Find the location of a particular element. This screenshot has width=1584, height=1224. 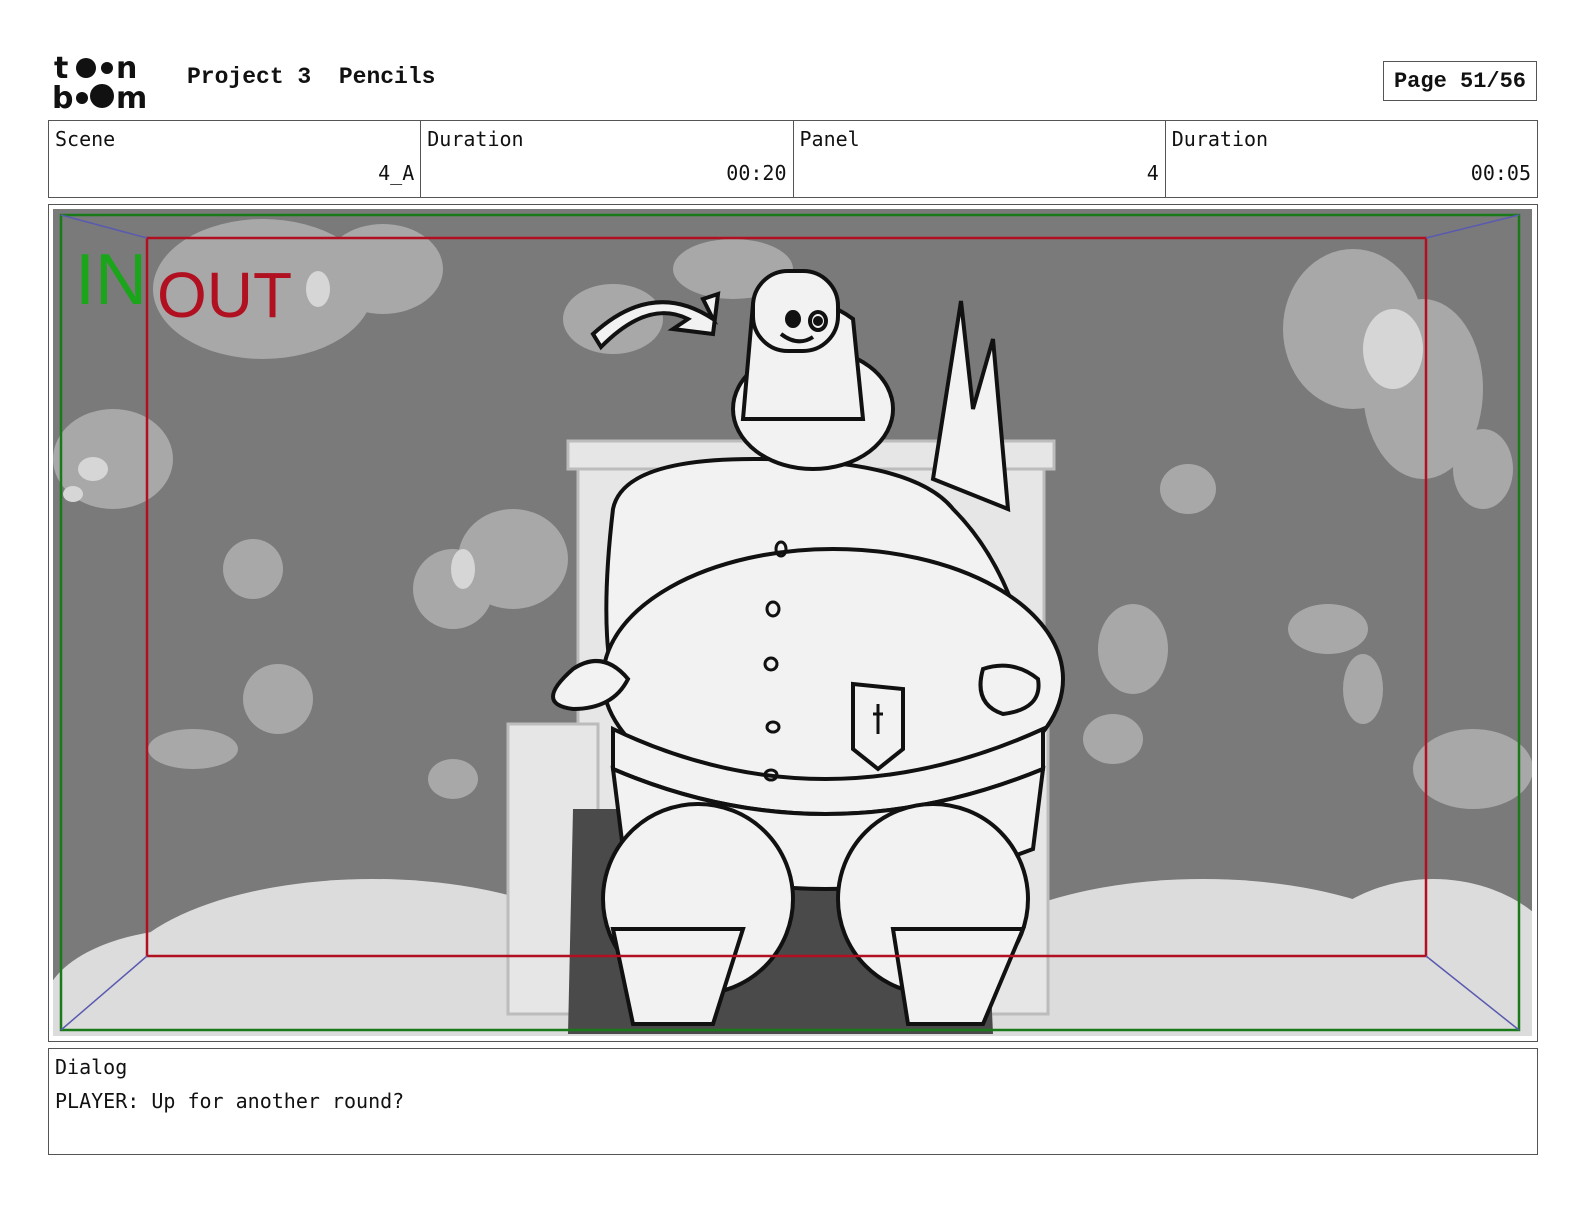

out-label: OUT is located at coordinates (224, 295).